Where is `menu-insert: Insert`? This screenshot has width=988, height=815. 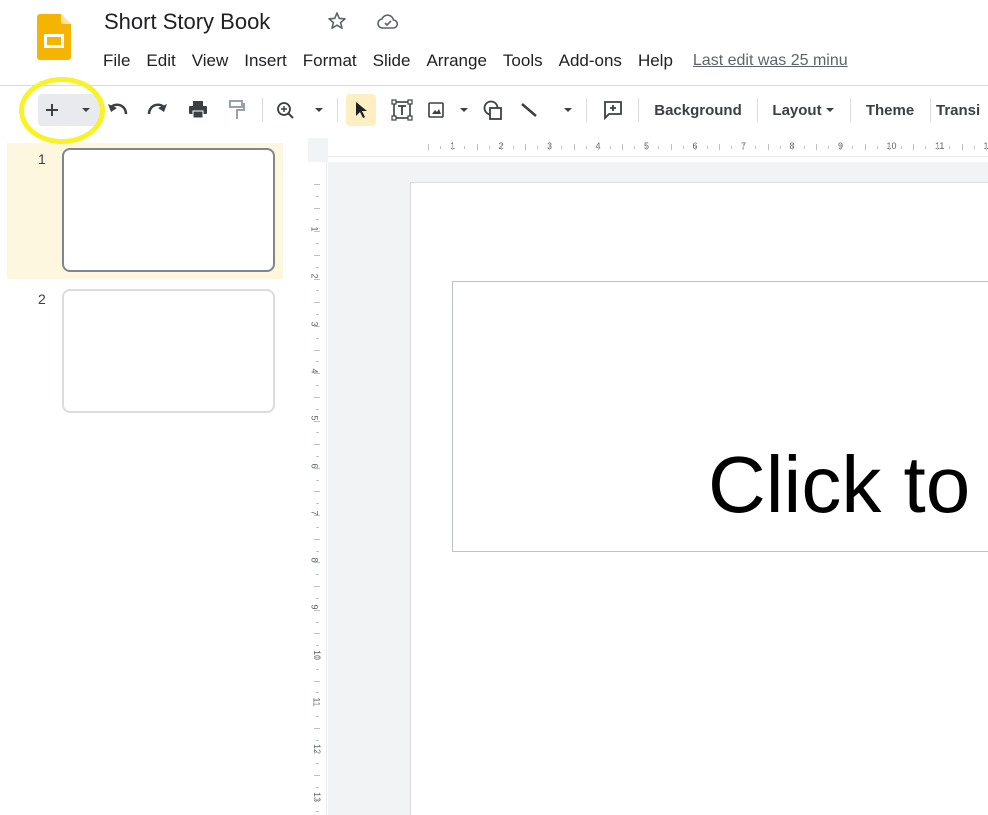 menu-insert: Insert is located at coordinates (265, 61).